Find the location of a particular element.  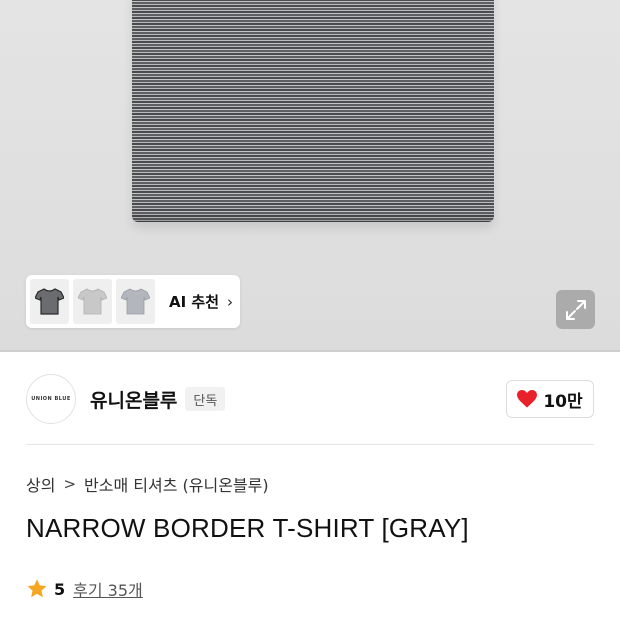

star-icon is located at coordinates (37, 588).